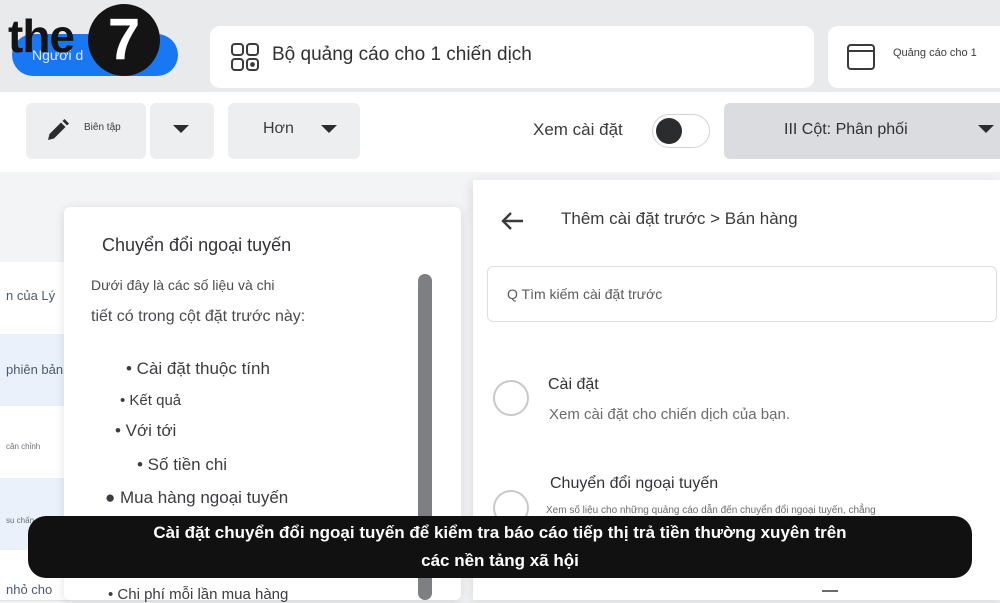 Image resolution: width=1000 pixels, height=603 pixels. Describe the element at coordinates (669, 414) in the screenshot. I see `preset-option-description: Xem cài đặt cho chiến dịch của bạn.` at that location.